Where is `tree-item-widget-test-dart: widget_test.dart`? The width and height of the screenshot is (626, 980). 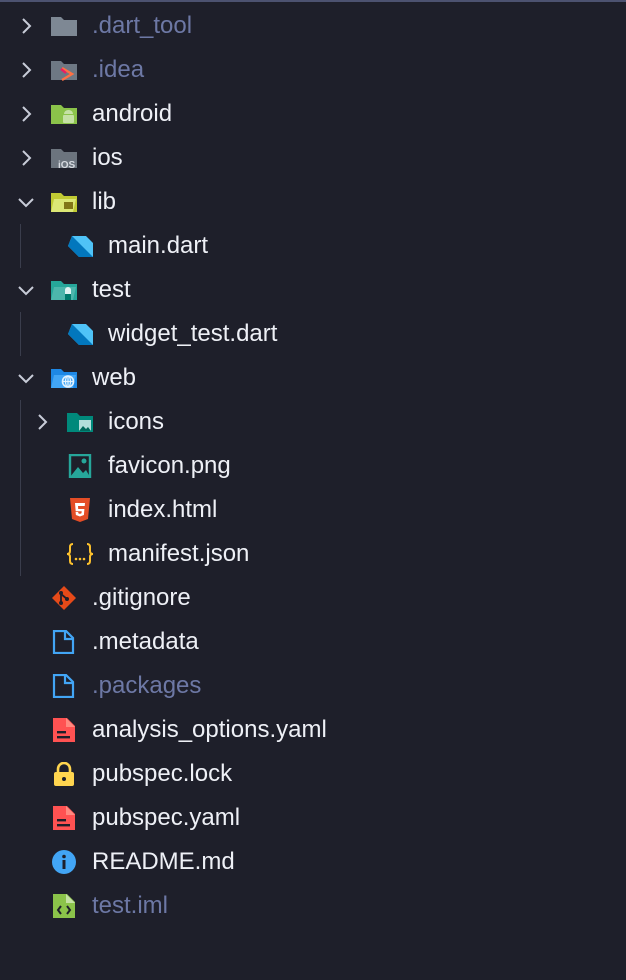 tree-item-widget-test-dart: widget_test.dart is located at coordinates (313, 334).